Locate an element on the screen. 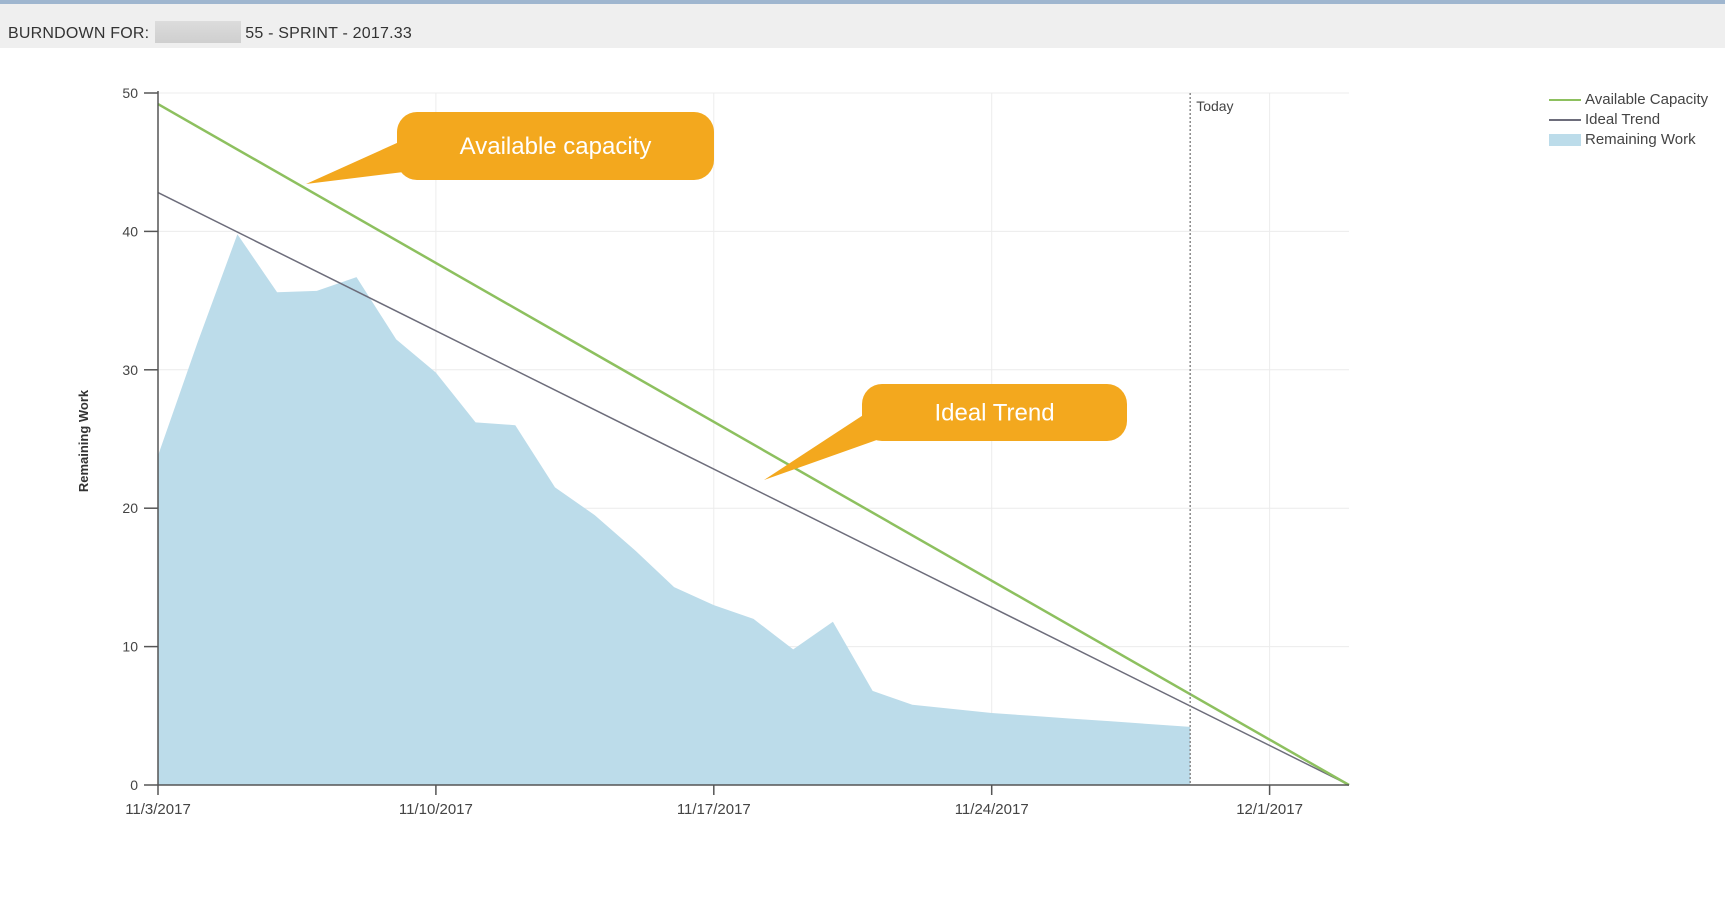  x-tick-label: 11/17/2017 is located at coordinates (714, 809).